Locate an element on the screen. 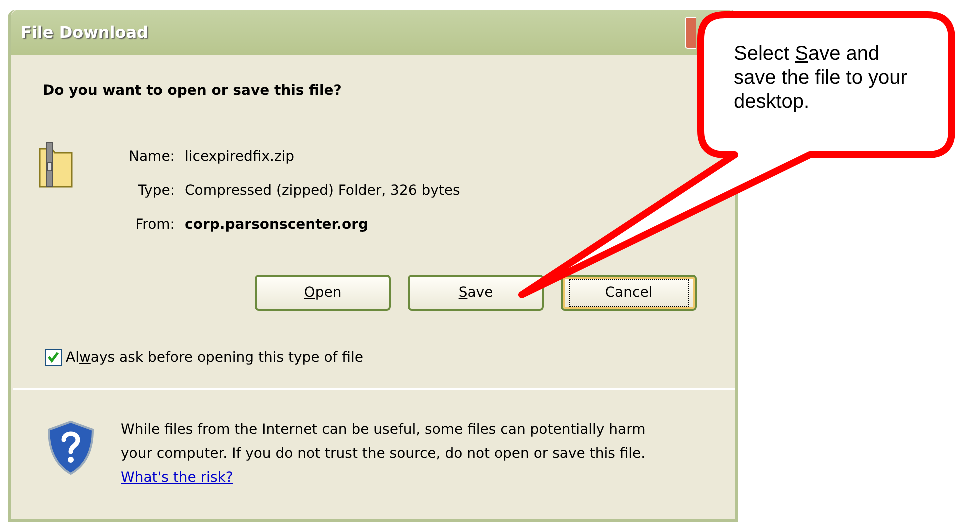 This screenshot has width=960, height=522. field-value: corp.parsonscenter.org is located at coordinates (277, 225).